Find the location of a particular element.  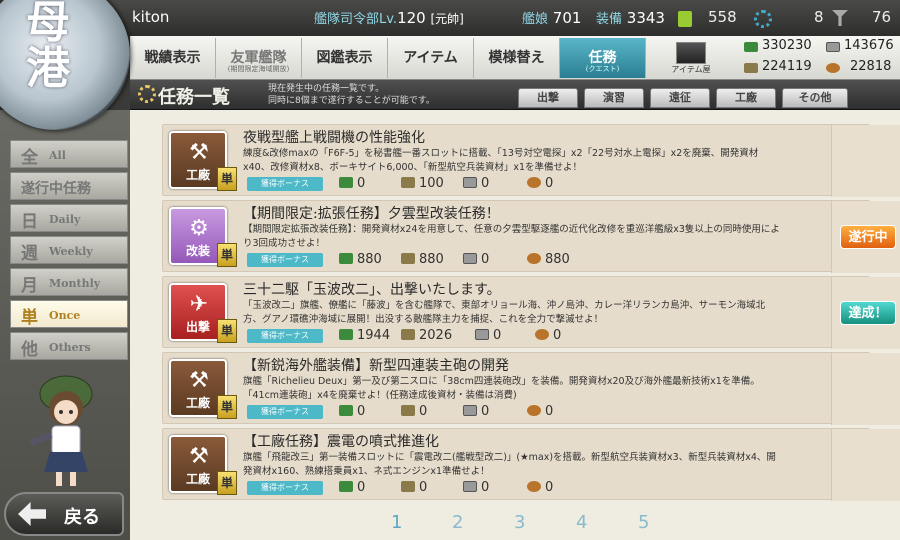

nav-item-shop: アイテム屋 is located at coordinates (691, 58).